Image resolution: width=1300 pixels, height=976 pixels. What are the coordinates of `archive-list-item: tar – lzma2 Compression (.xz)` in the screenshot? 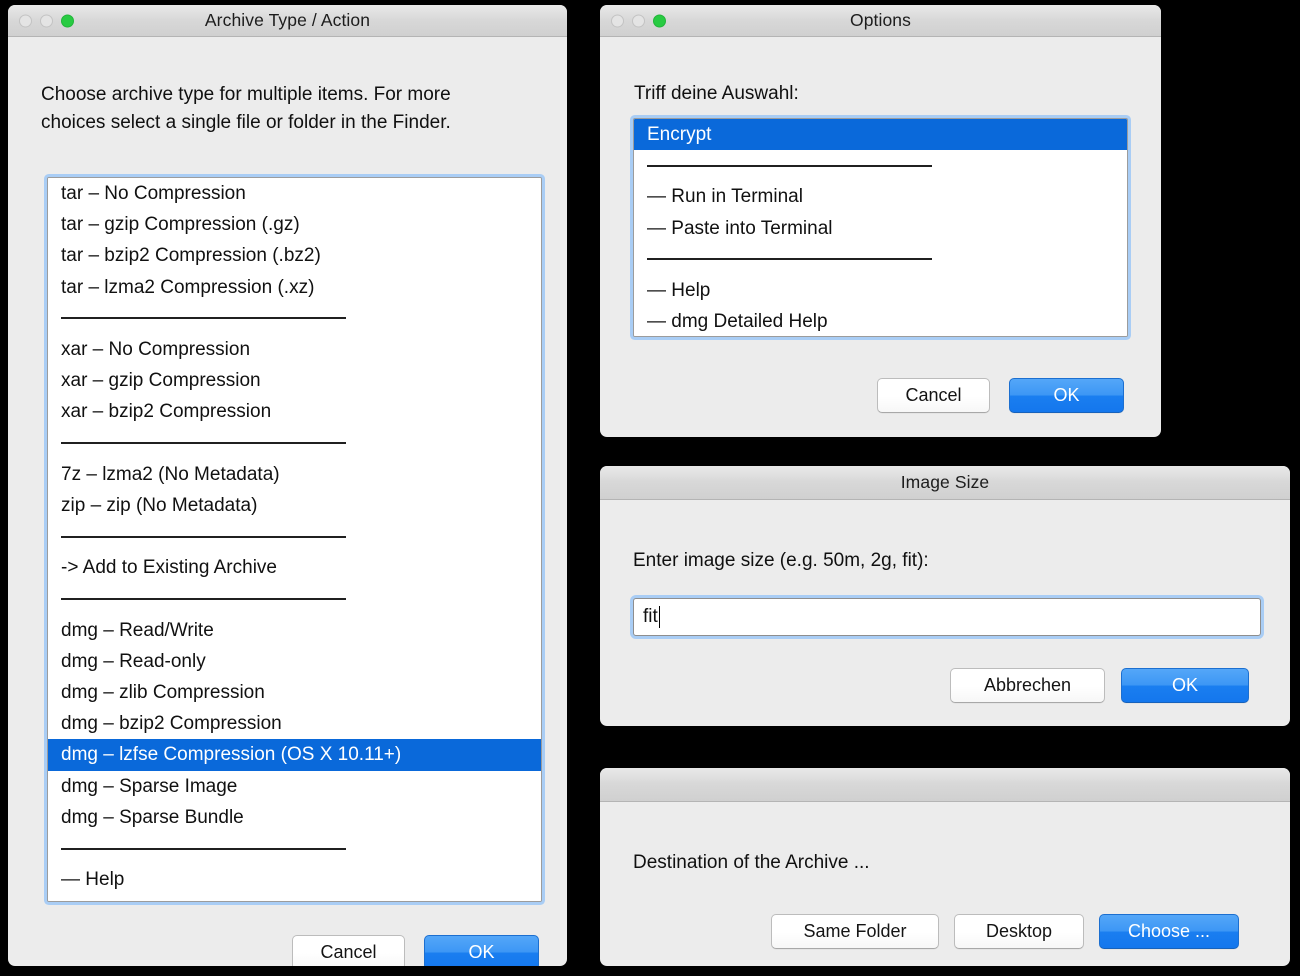 It's located at (294, 287).